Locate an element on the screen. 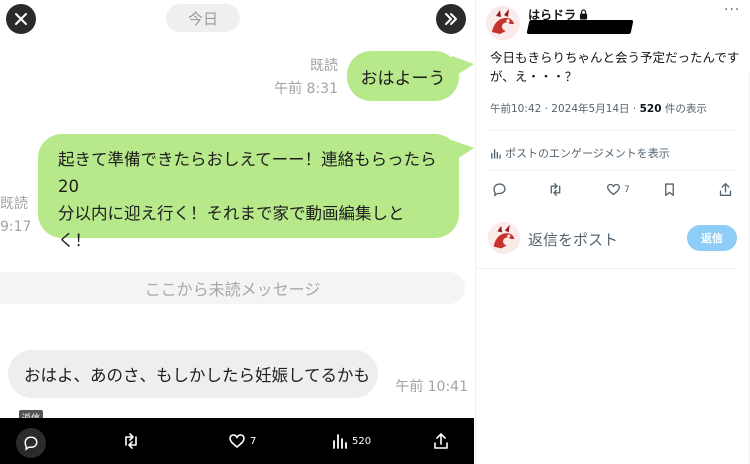 The image size is (750, 464). lock-icon is located at coordinates (583, 14).